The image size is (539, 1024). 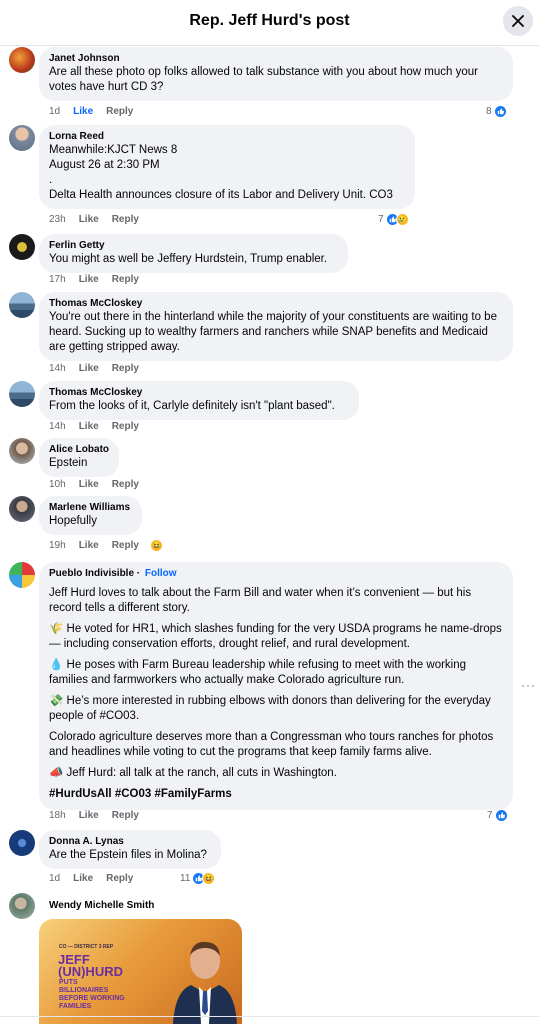 I want to click on comment-time: 18h, so click(x=57, y=815).